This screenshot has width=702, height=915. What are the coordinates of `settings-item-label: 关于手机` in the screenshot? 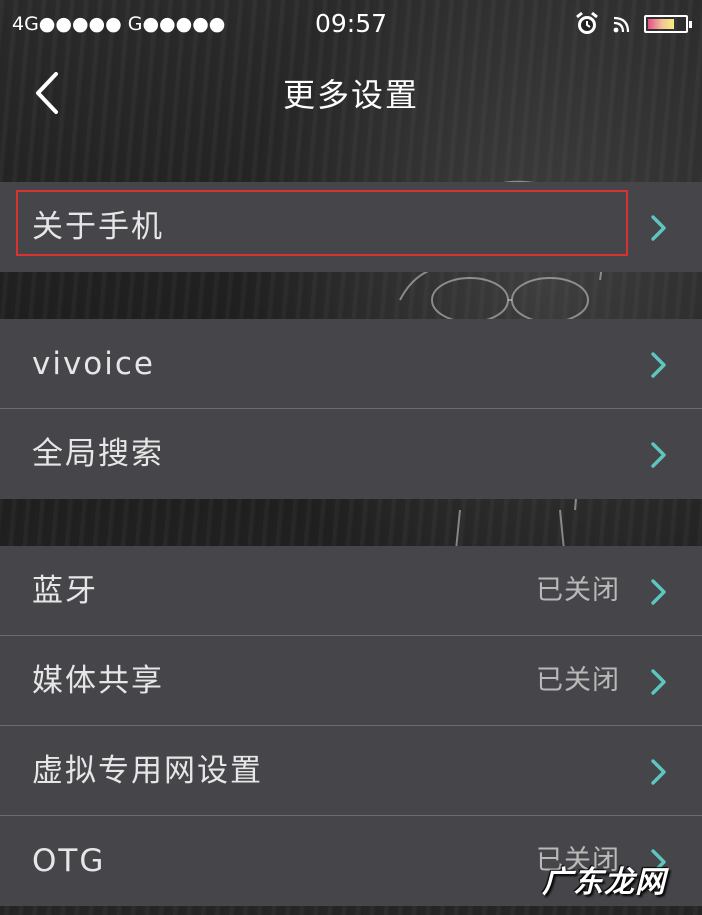 It's located at (98, 227).